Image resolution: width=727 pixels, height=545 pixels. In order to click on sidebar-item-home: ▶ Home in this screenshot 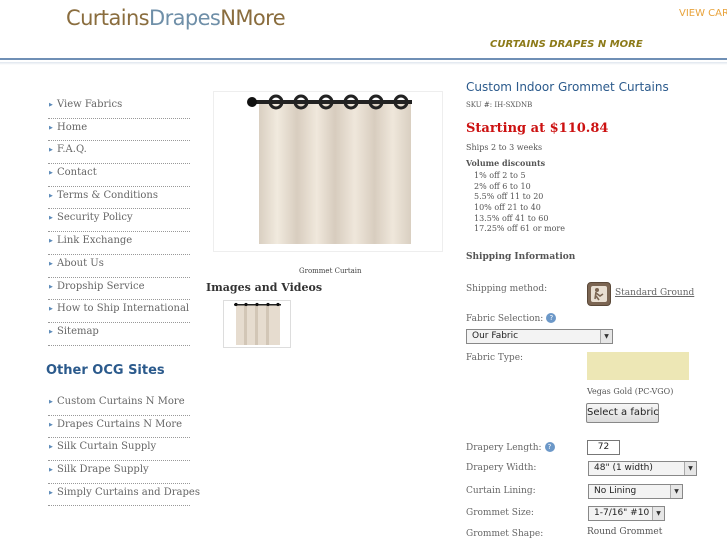, I will do `click(119, 130)`.